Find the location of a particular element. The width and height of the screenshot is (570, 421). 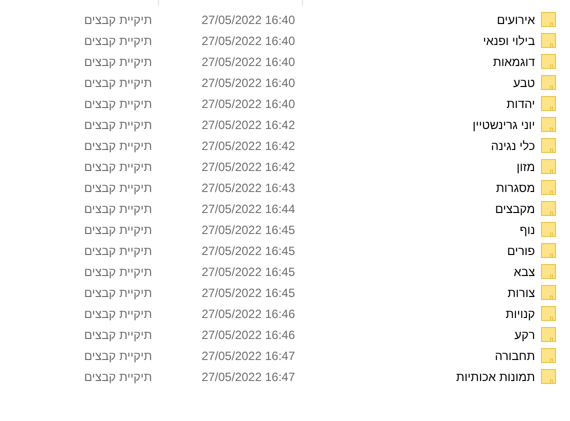

folder-name: טבע is located at coordinates (524, 83).